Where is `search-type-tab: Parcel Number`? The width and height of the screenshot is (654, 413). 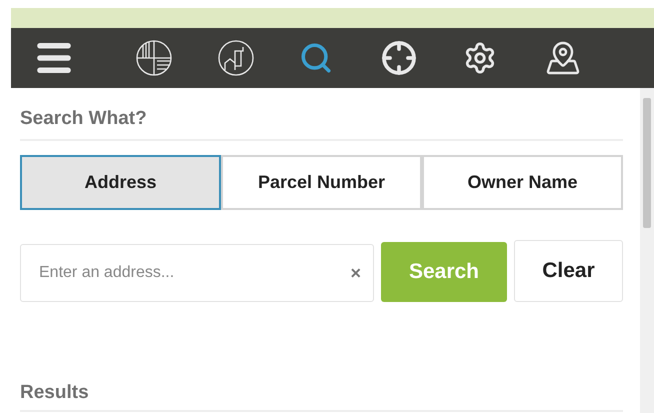 search-type-tab: Parcel Number is located at coordinates (321, 182).